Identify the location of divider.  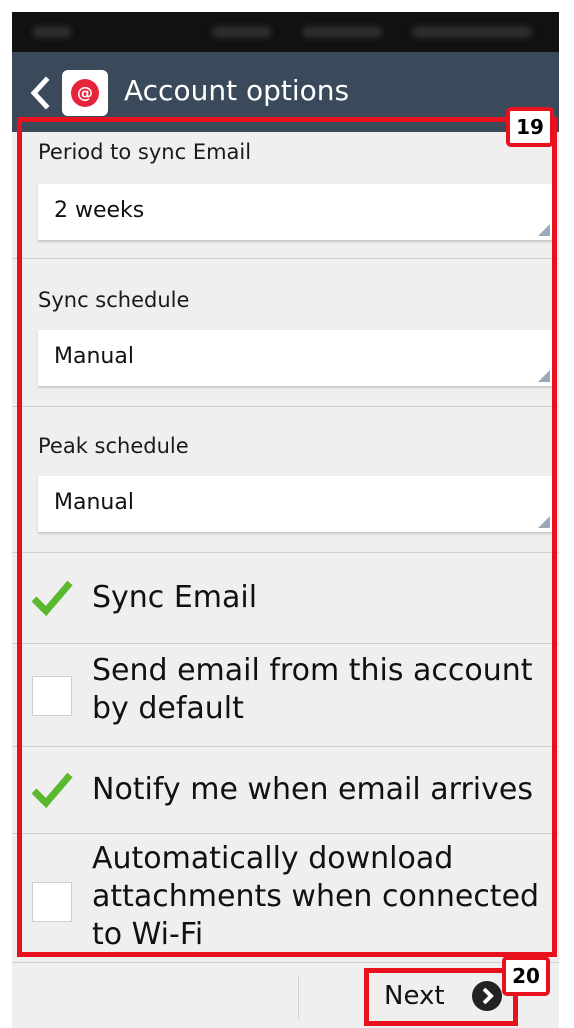
(298, 997).